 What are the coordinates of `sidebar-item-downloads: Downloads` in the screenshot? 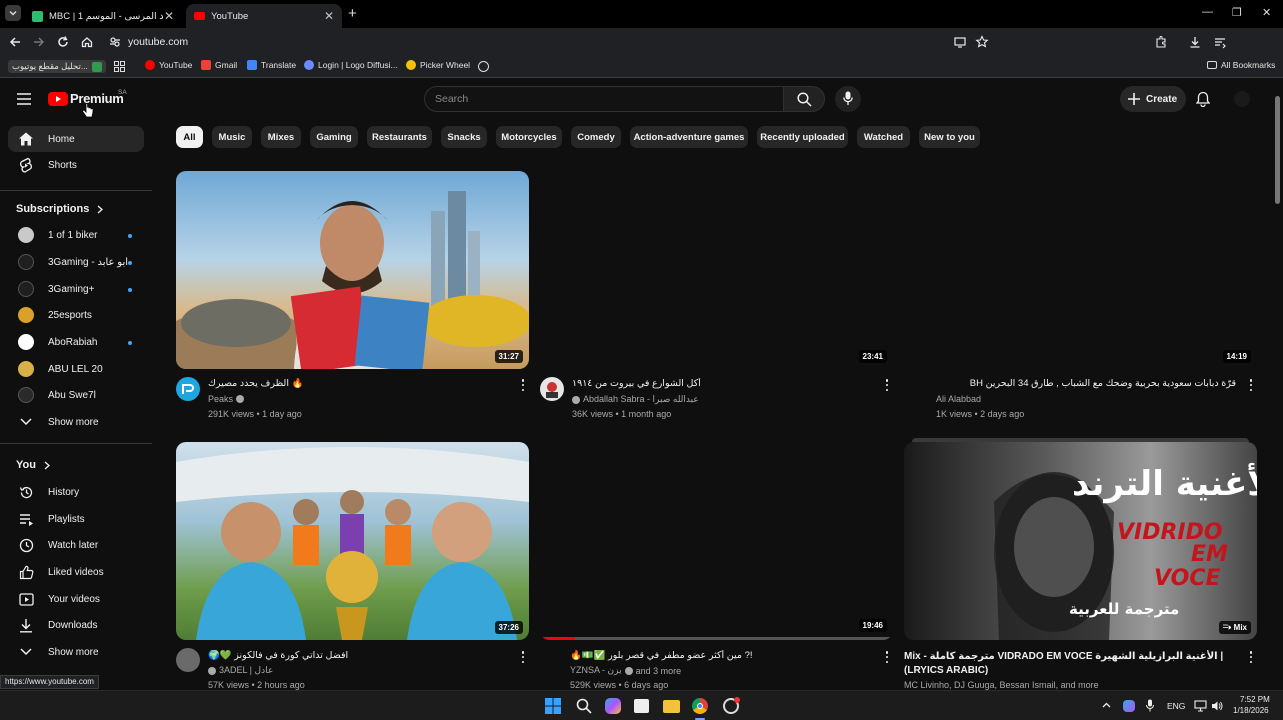 It's located at (76, 625).